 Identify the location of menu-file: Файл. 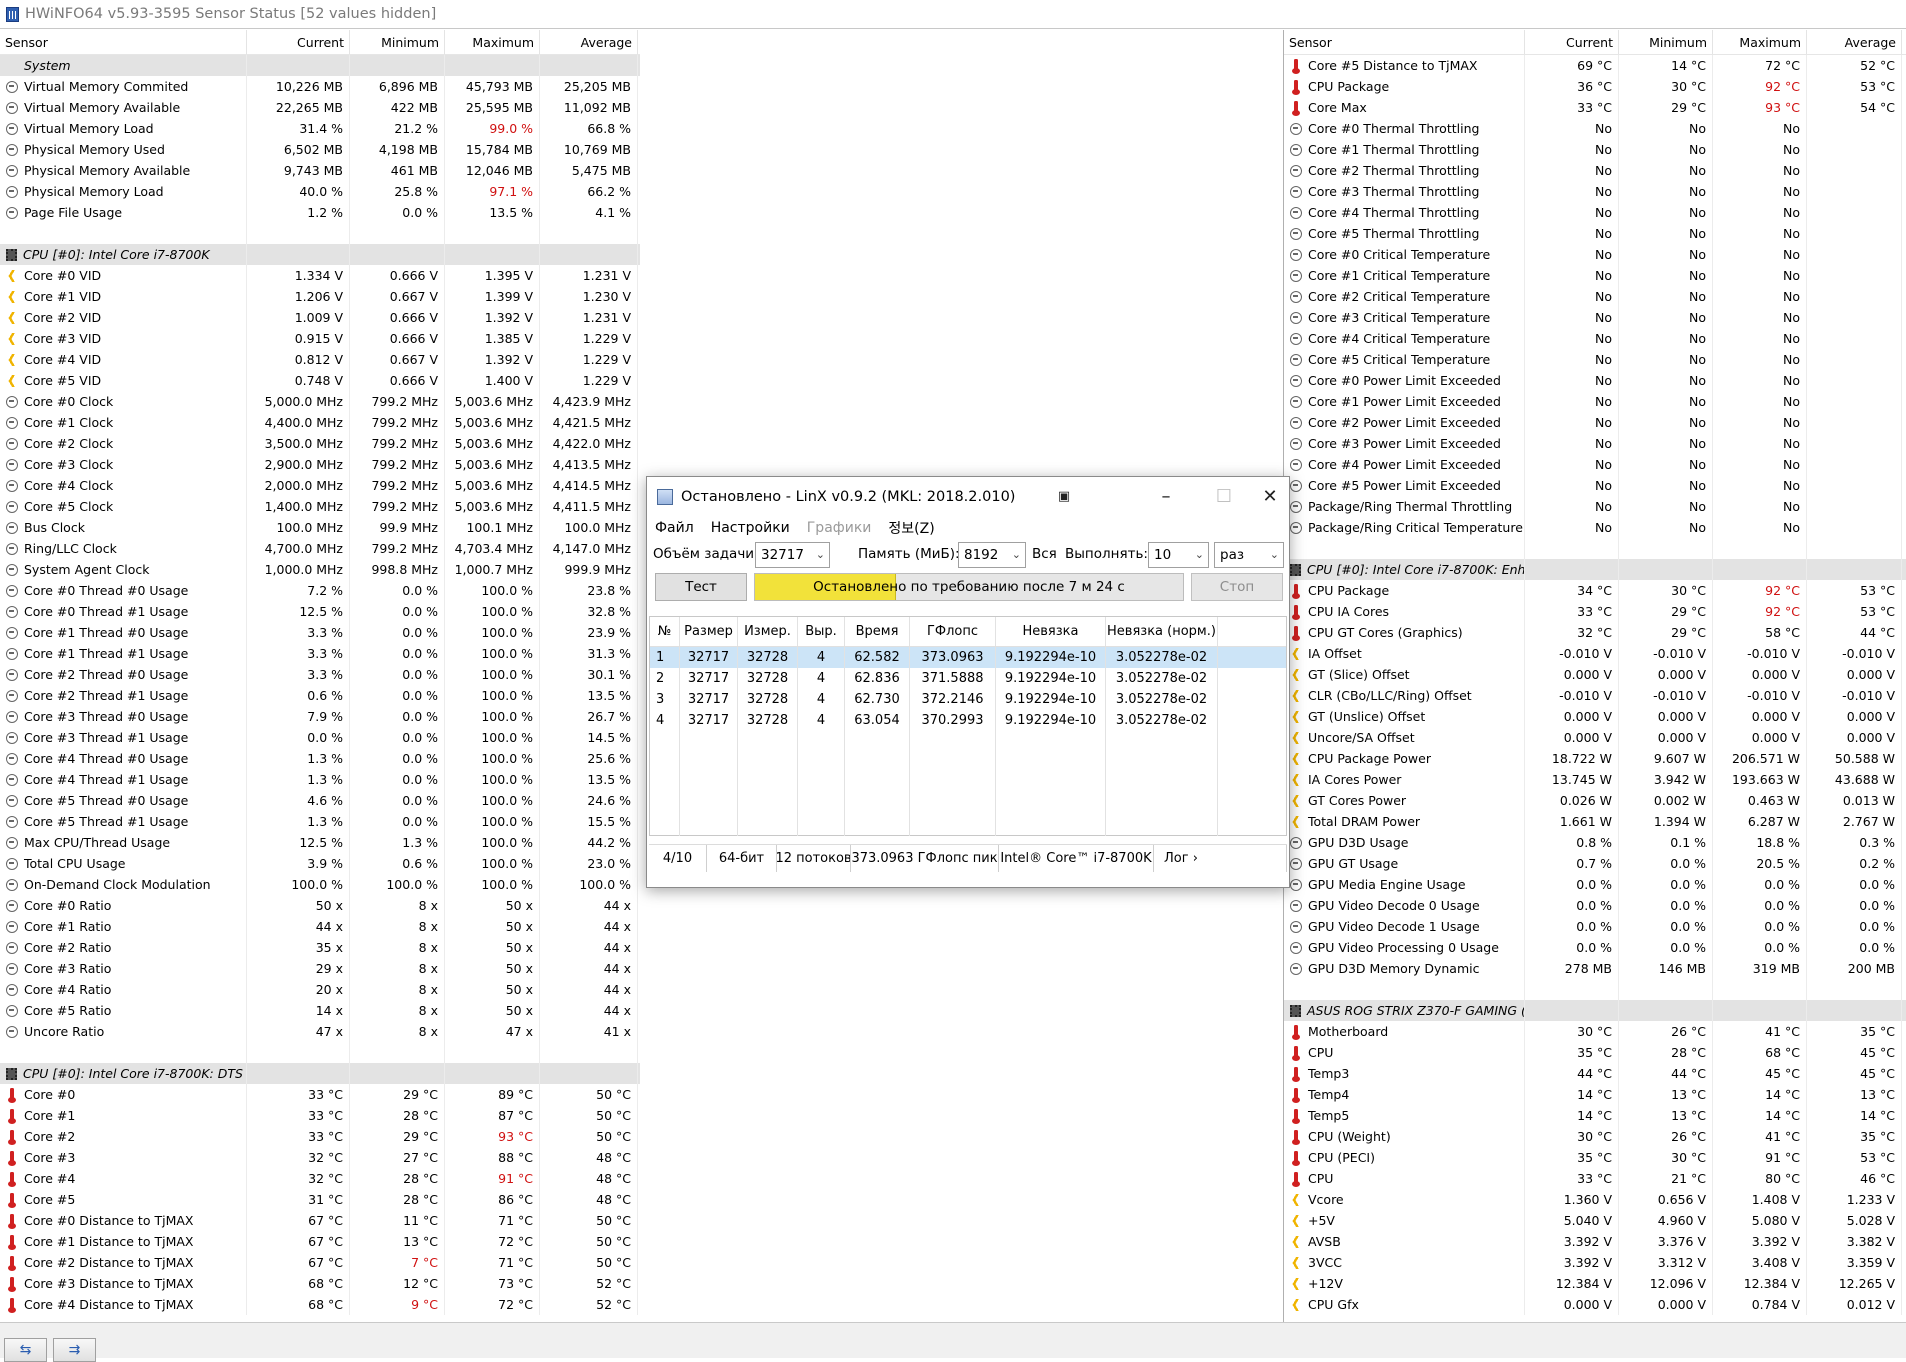
(674, 528).